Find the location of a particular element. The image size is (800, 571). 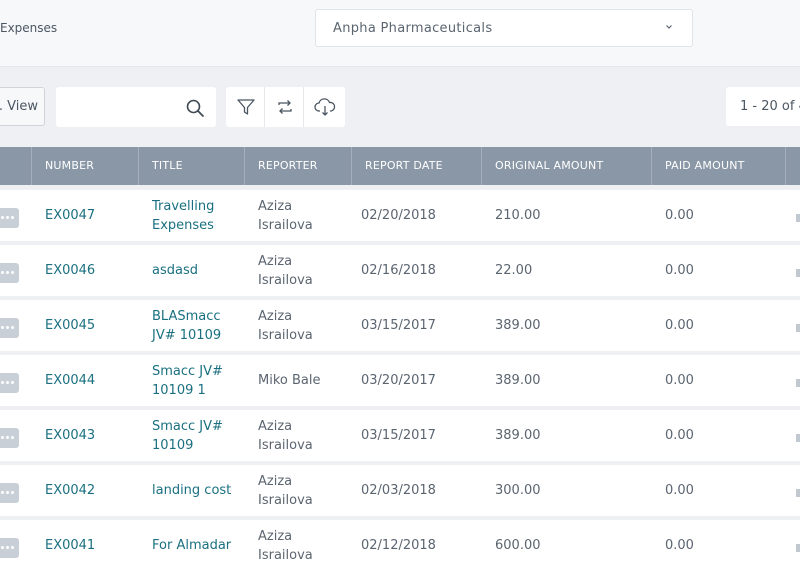

search-input is located at coordinates (116, 107).